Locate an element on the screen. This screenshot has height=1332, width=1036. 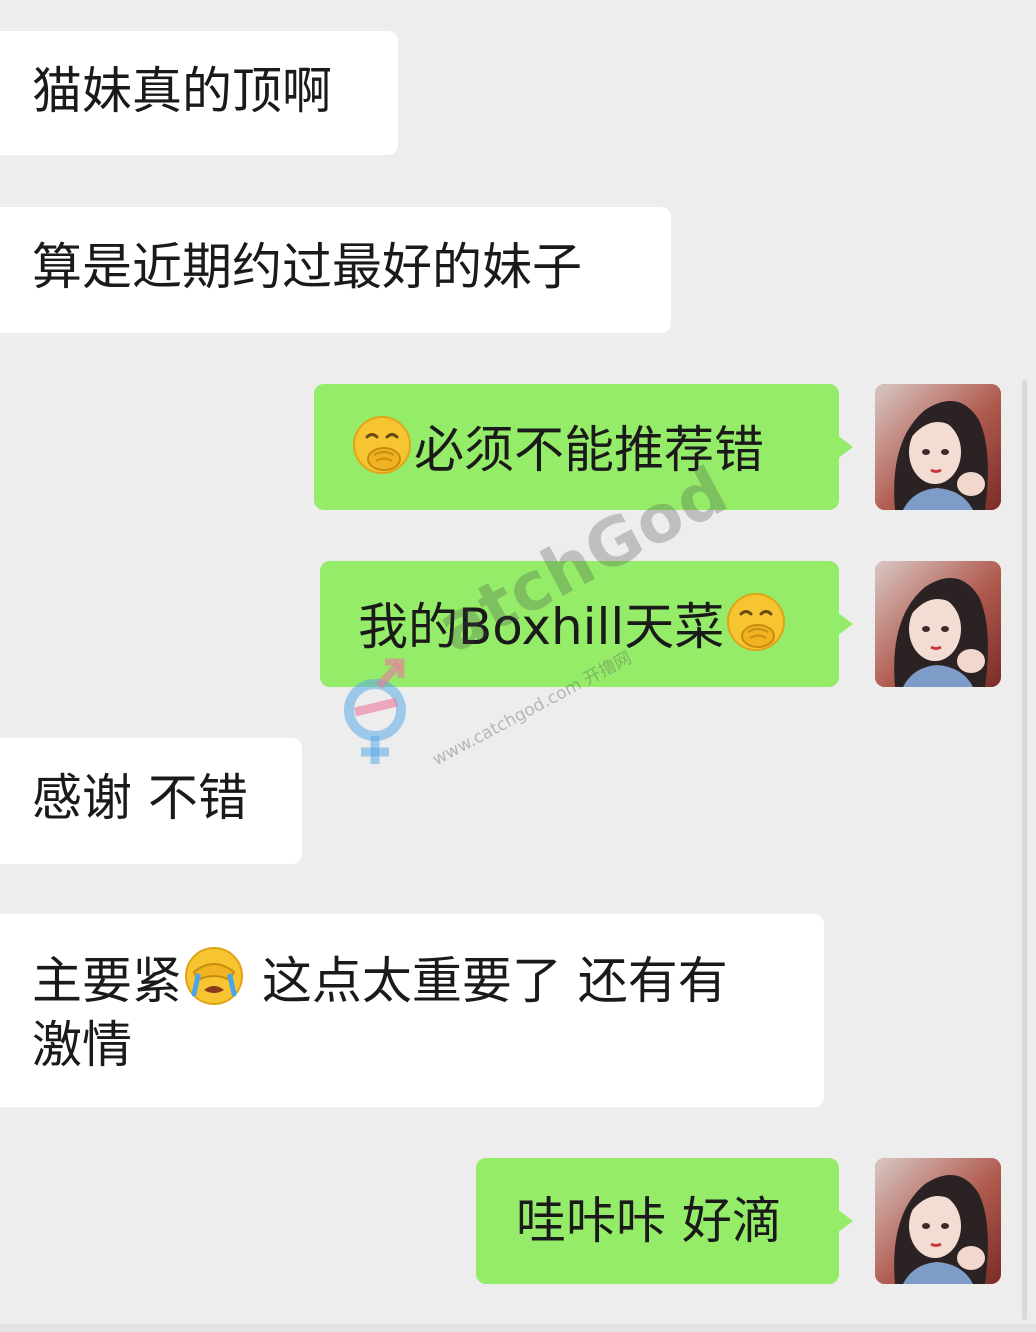
incoming-message: 猫妹真的顶啊 is located at coordinates (199, 93).